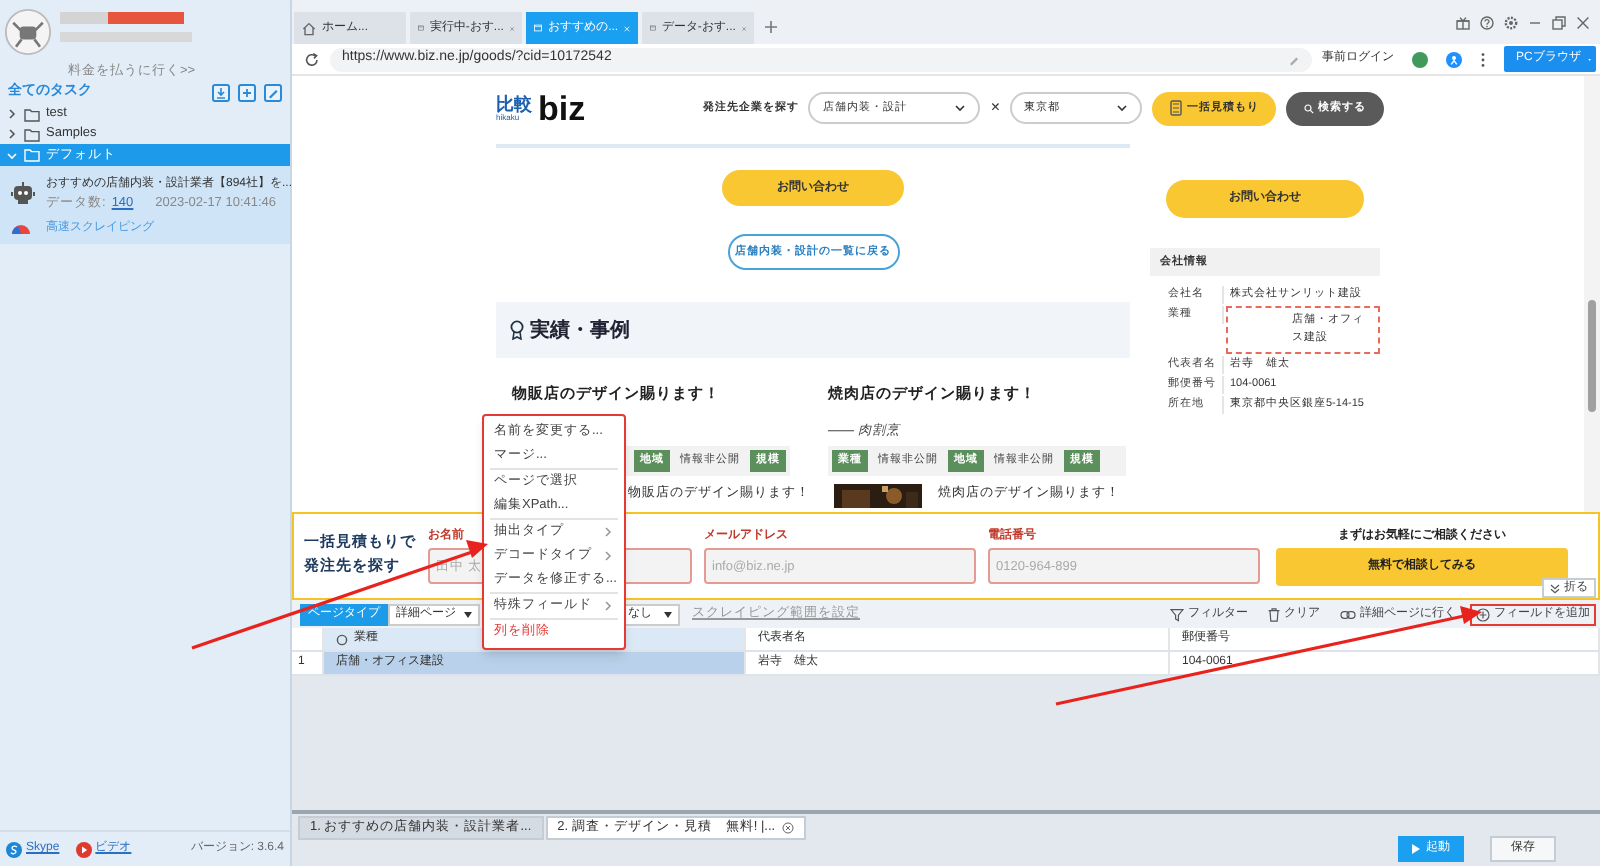  Describe the element at coordinates (995, 108) in the screenshot. I see `times-sign: ×` at that location.